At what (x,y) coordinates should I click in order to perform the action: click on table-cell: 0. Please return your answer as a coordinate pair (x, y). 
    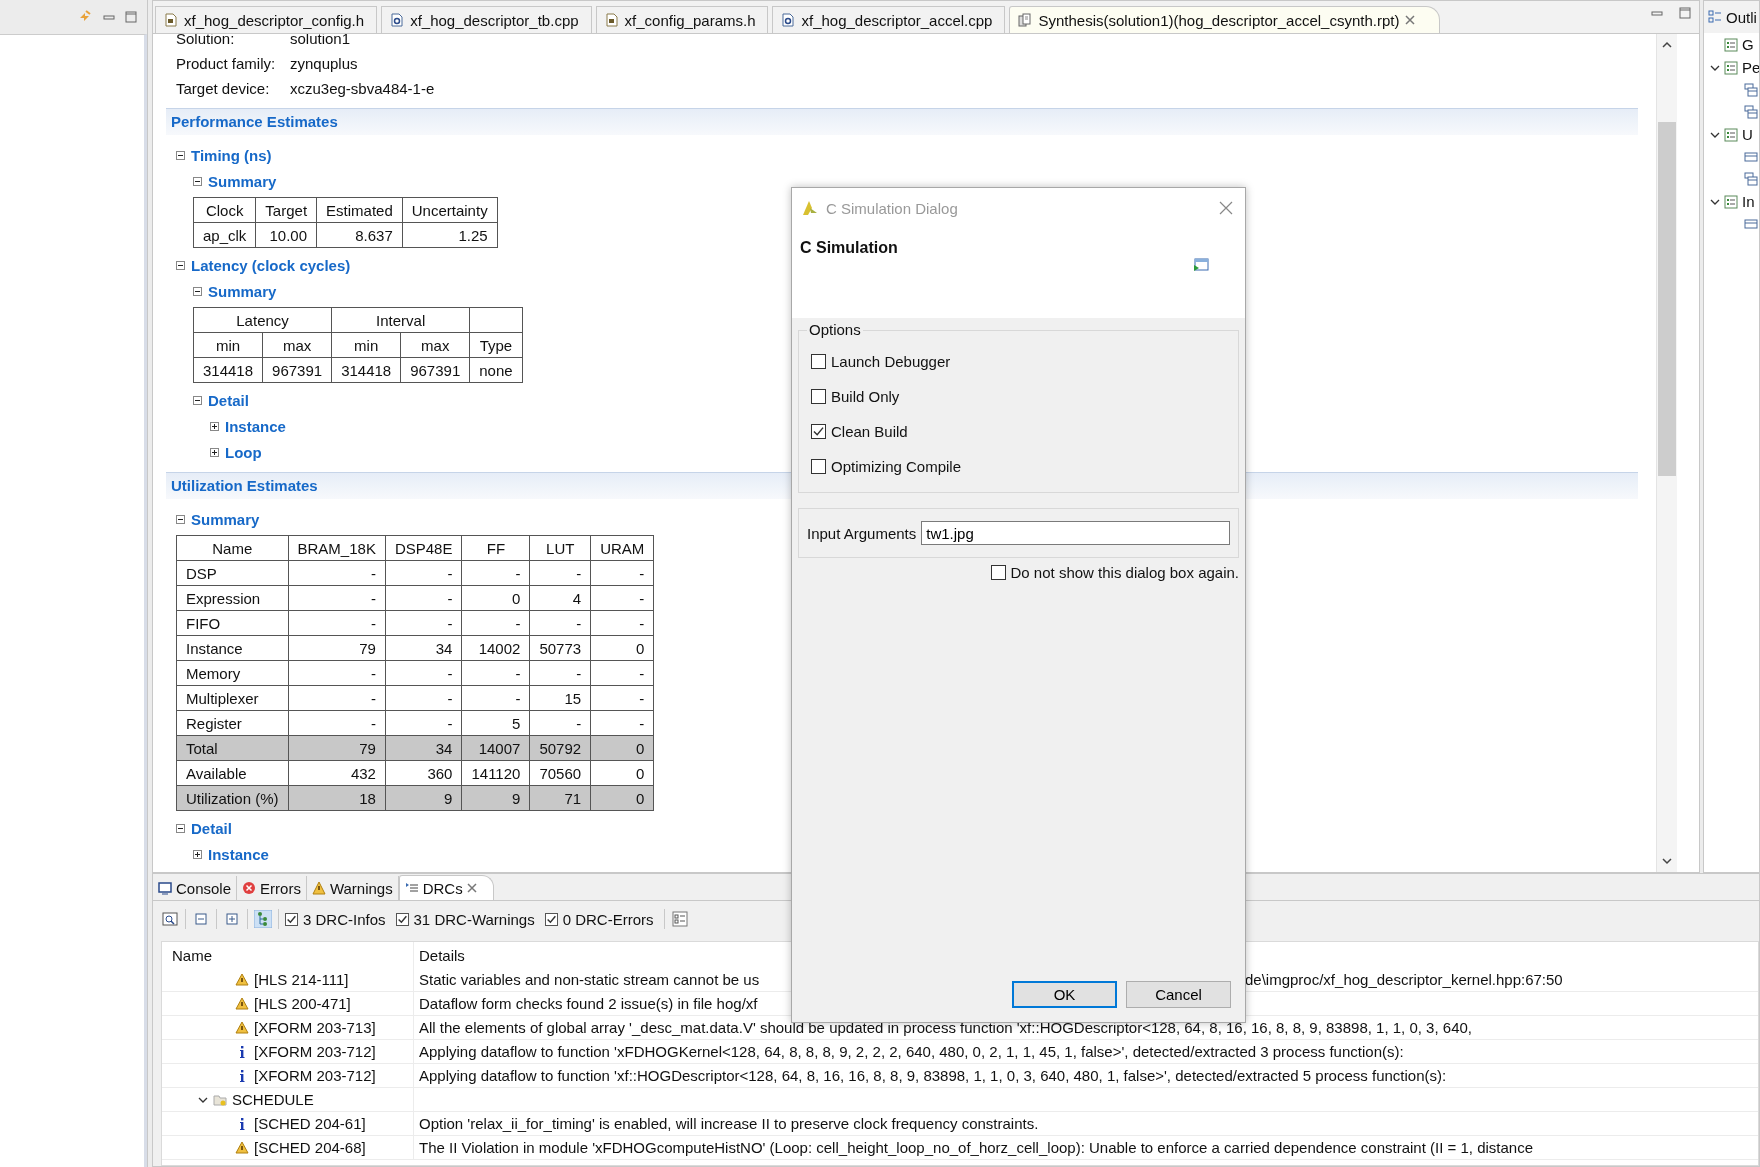
    Looking at the image, I should click on (622, 773).